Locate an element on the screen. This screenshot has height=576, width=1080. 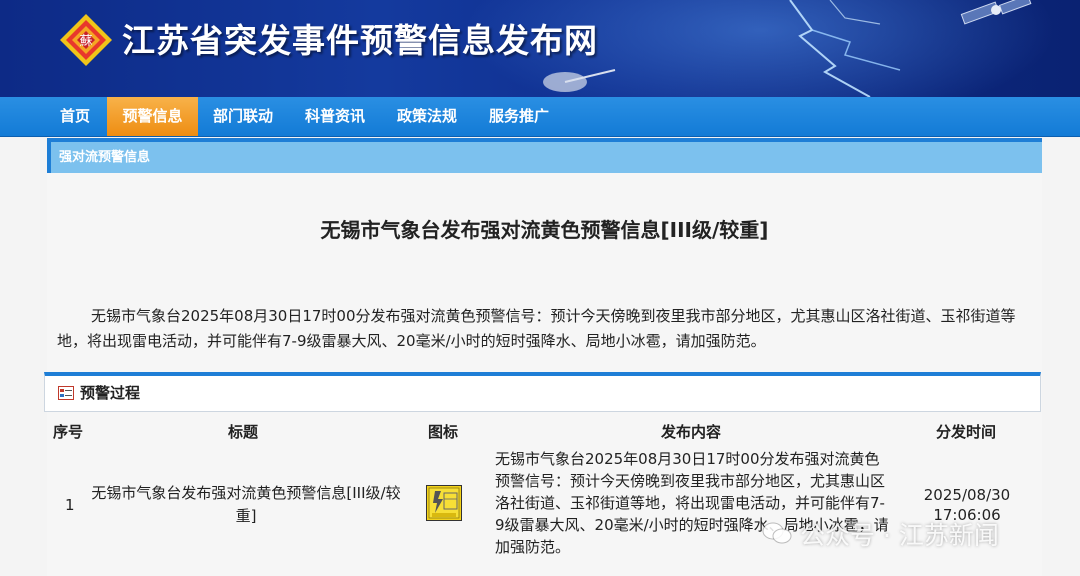
row-index: 1 is located at coordinates (70, 505).